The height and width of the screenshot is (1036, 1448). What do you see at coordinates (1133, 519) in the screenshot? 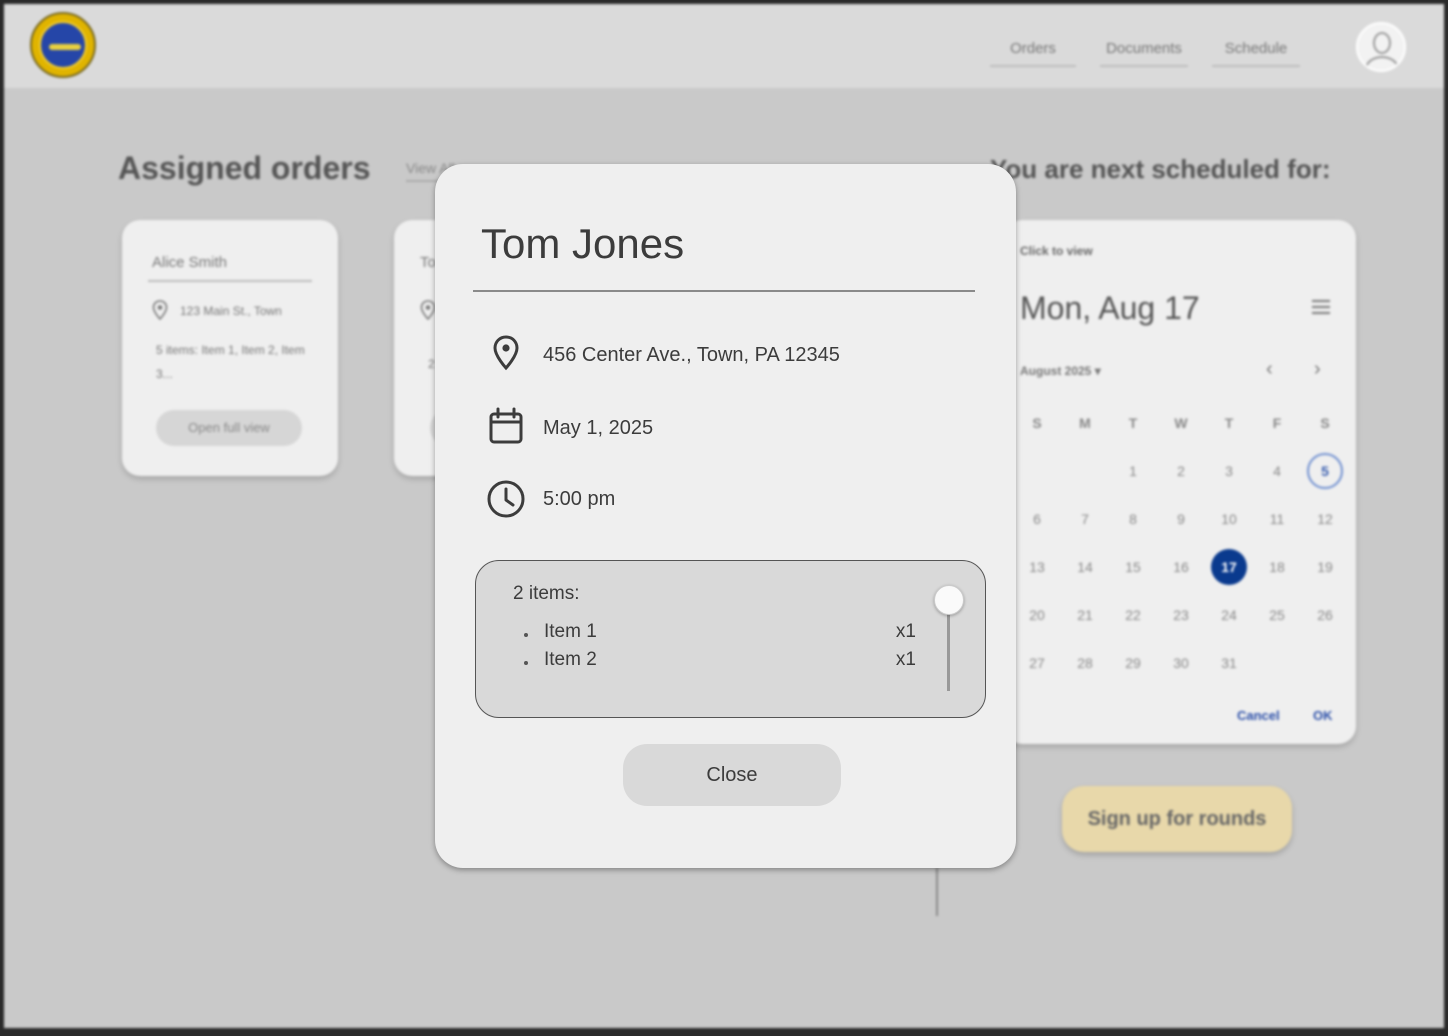
I see `calendar-day: 8` at bounding box center [1133, 519].